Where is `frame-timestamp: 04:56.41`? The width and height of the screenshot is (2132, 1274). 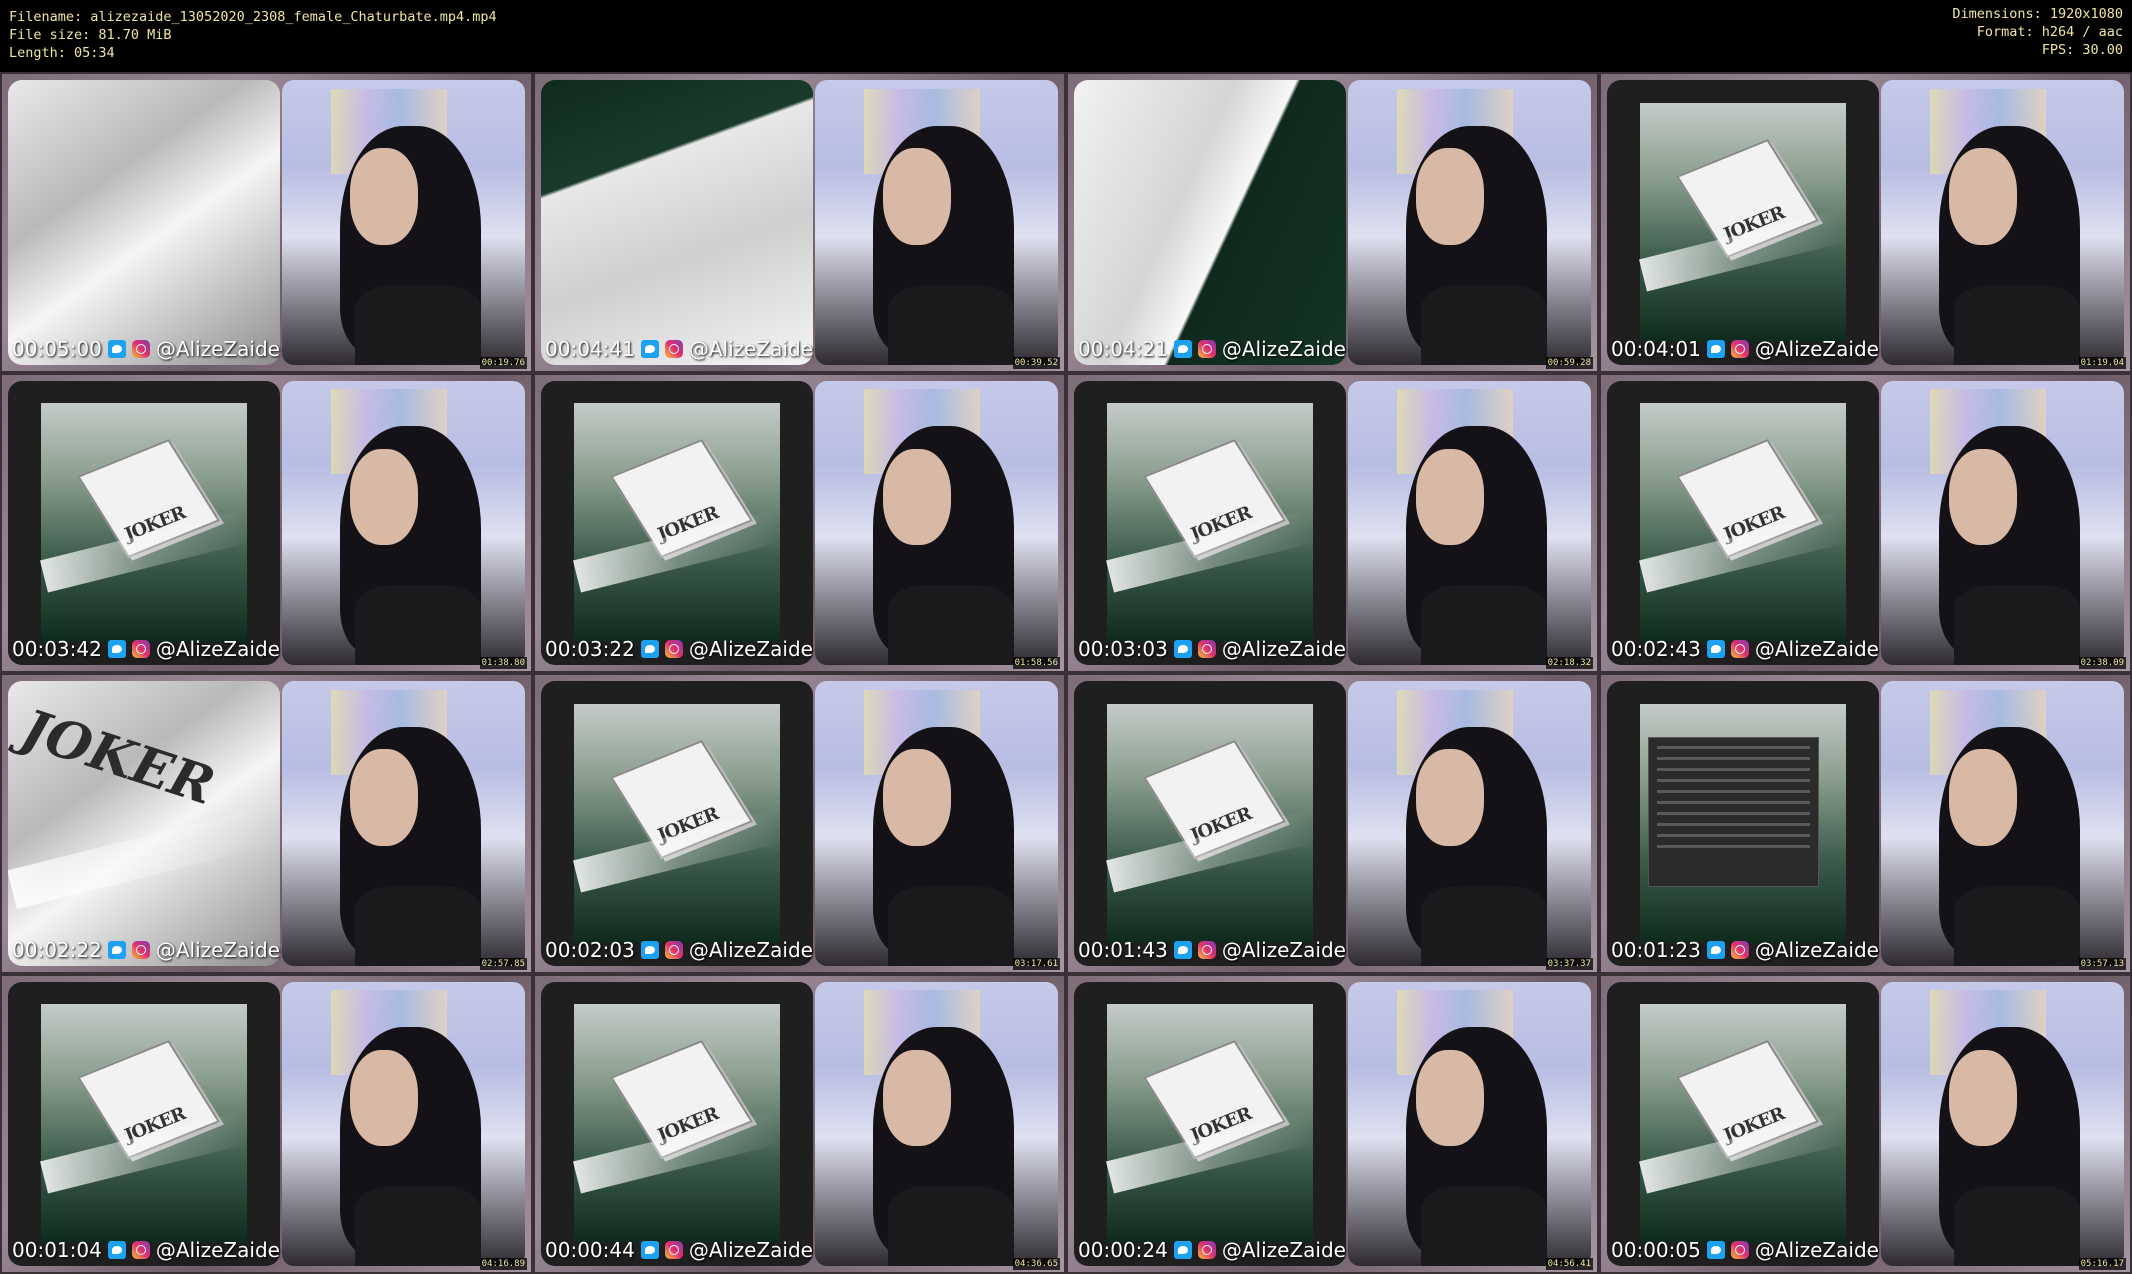 frame-timestamp: 04:56.41 is located at coordinates (1569, 1264).